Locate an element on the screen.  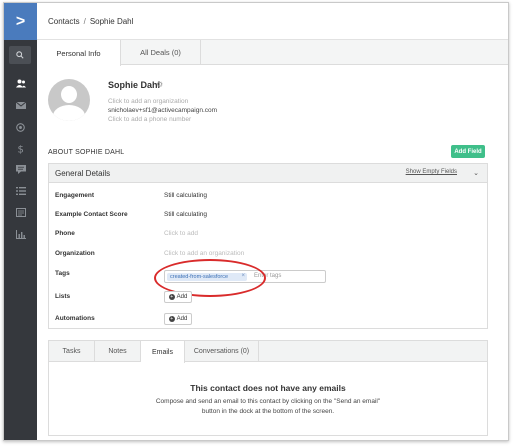
mail-icon is located at coordinates (20, 105).